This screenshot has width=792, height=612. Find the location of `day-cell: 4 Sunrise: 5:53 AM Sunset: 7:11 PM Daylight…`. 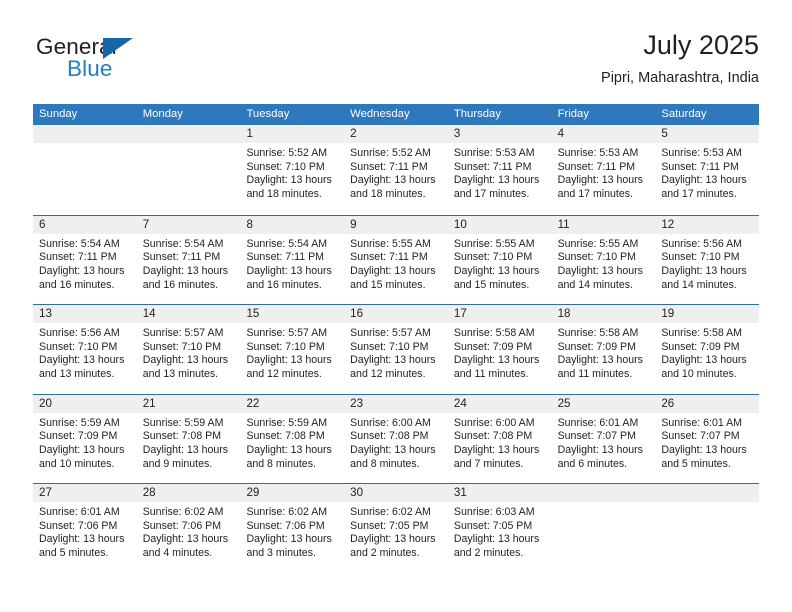

day-cell: 4 Sunrise: 5:53 AM Sunset: 7:11 PM Daylight… is located at coordinates (603, 170).